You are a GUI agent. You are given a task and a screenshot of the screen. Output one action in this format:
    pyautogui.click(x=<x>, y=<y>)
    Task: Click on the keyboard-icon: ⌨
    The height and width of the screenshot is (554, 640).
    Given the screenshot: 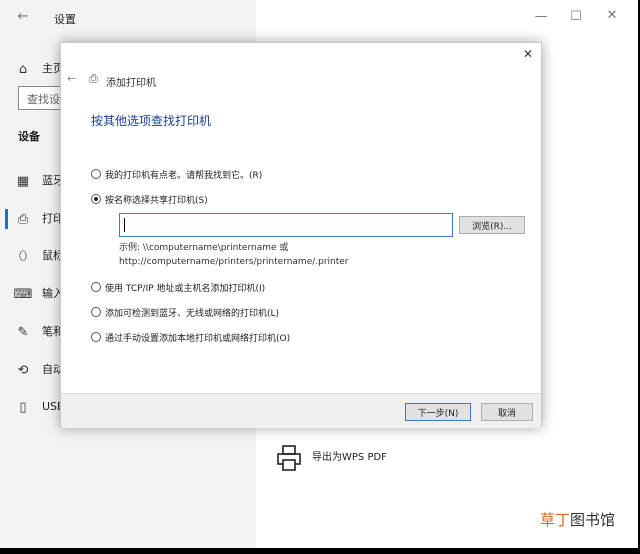 What is the action you would take?
    pyautogui.click(x=23, y=294)
    